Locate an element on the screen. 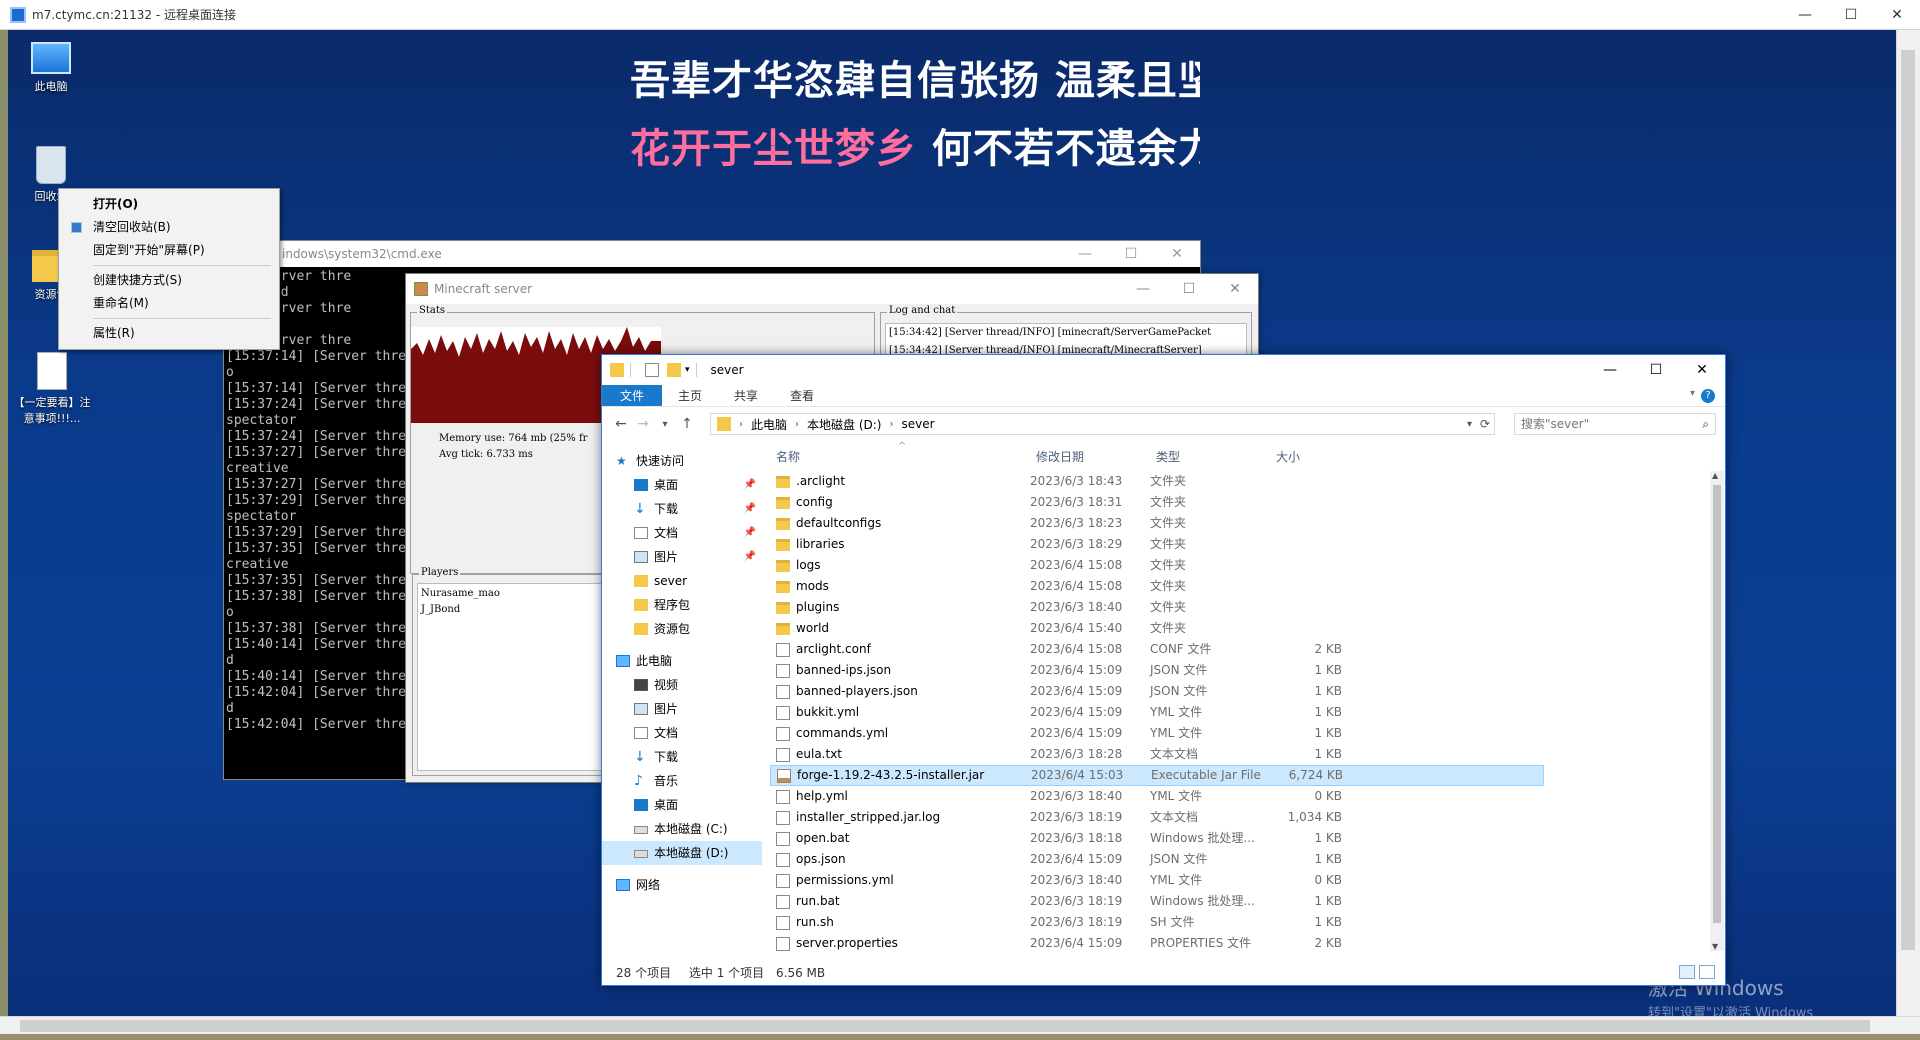 Image resolution: width=1920 pixels, height=1040 pixels. breadcrumb-drive-d: 本地磁盘 (D:) is located at coordinates (844, 424).